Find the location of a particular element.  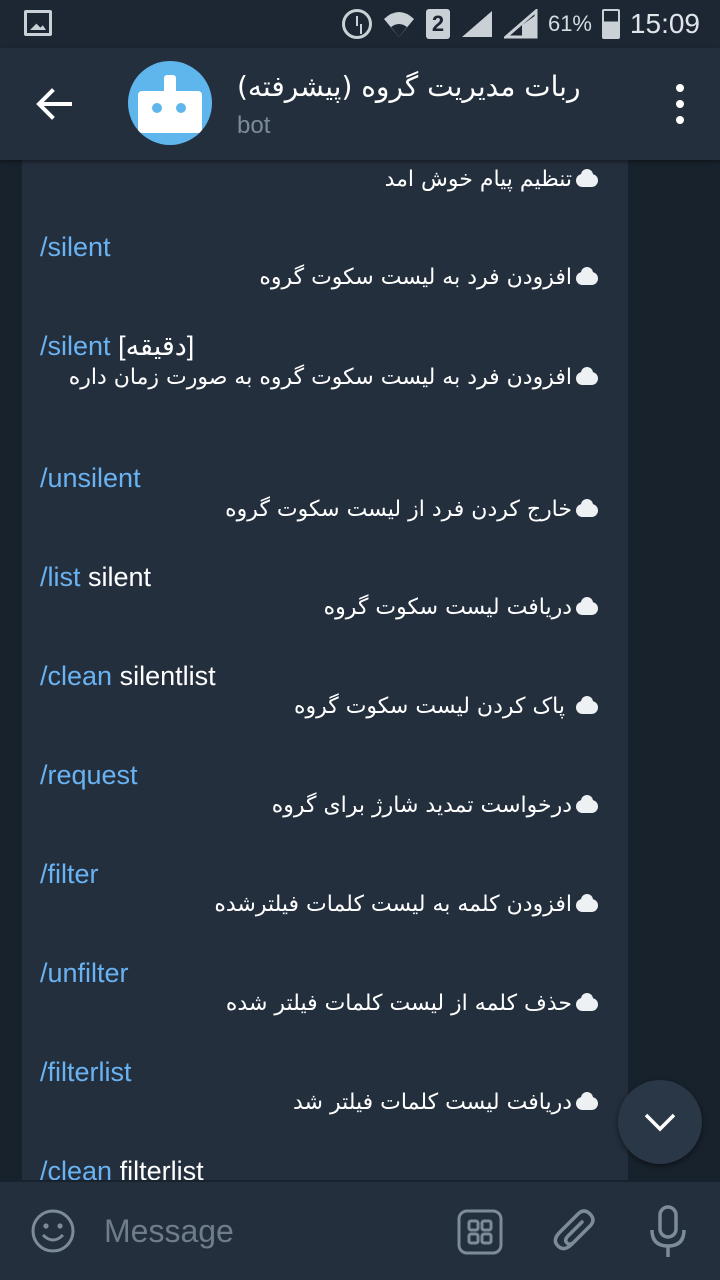

command-line: /filter is located at coordinates (69, 874).